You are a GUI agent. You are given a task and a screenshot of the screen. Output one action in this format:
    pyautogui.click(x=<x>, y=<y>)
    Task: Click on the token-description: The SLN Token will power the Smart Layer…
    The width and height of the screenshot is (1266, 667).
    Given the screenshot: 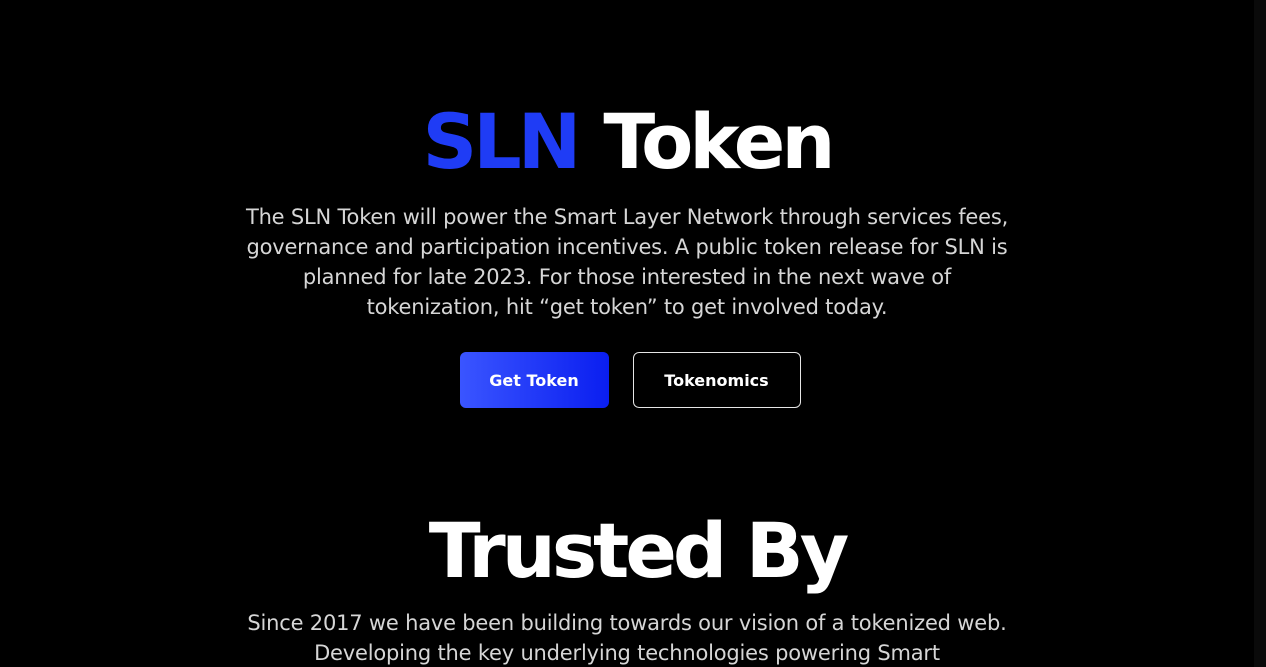 What is the action you would take?
    pyautogui.click(x=627, y=262)
    